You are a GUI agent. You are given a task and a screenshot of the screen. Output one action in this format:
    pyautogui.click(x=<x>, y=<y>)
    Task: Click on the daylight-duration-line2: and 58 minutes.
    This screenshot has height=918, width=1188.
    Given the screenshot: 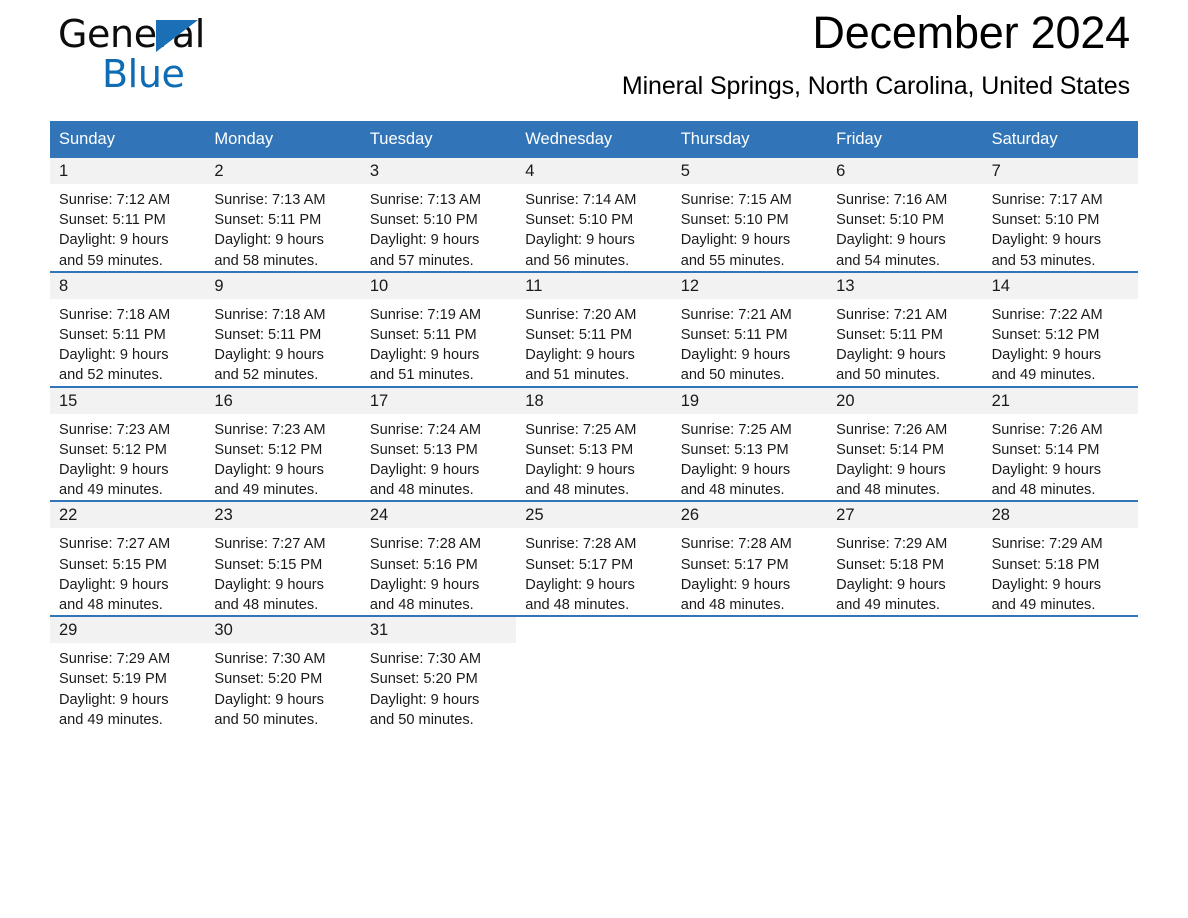 What is the action you would take?
    pyautogui.click(x=266, y=260)
    